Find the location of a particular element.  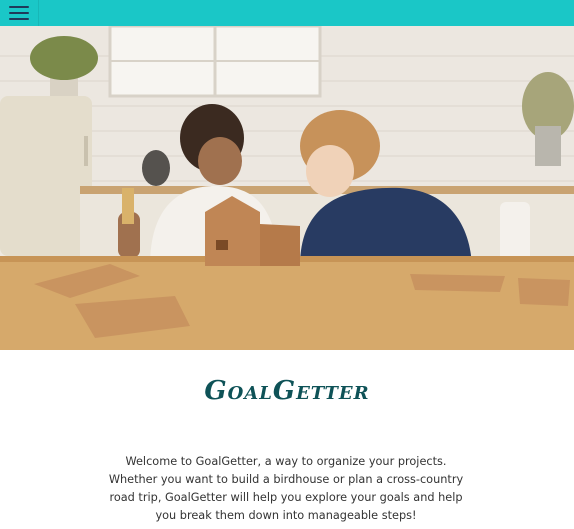

hamburger-menu-button is located at coordinates (19, 13).